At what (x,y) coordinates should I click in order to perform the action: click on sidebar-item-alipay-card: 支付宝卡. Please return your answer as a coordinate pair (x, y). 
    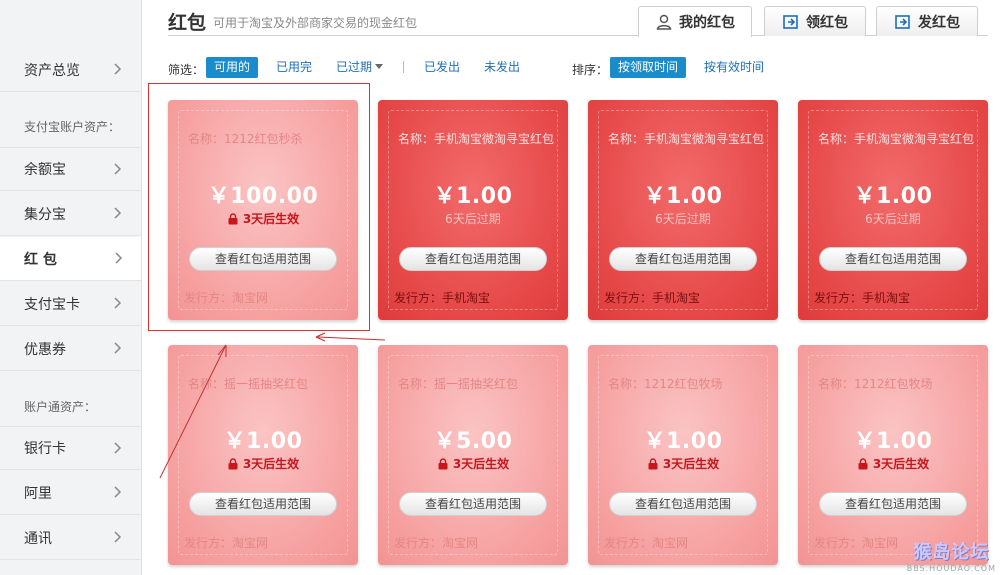
    Looking at the image, I should click on (70, 304).